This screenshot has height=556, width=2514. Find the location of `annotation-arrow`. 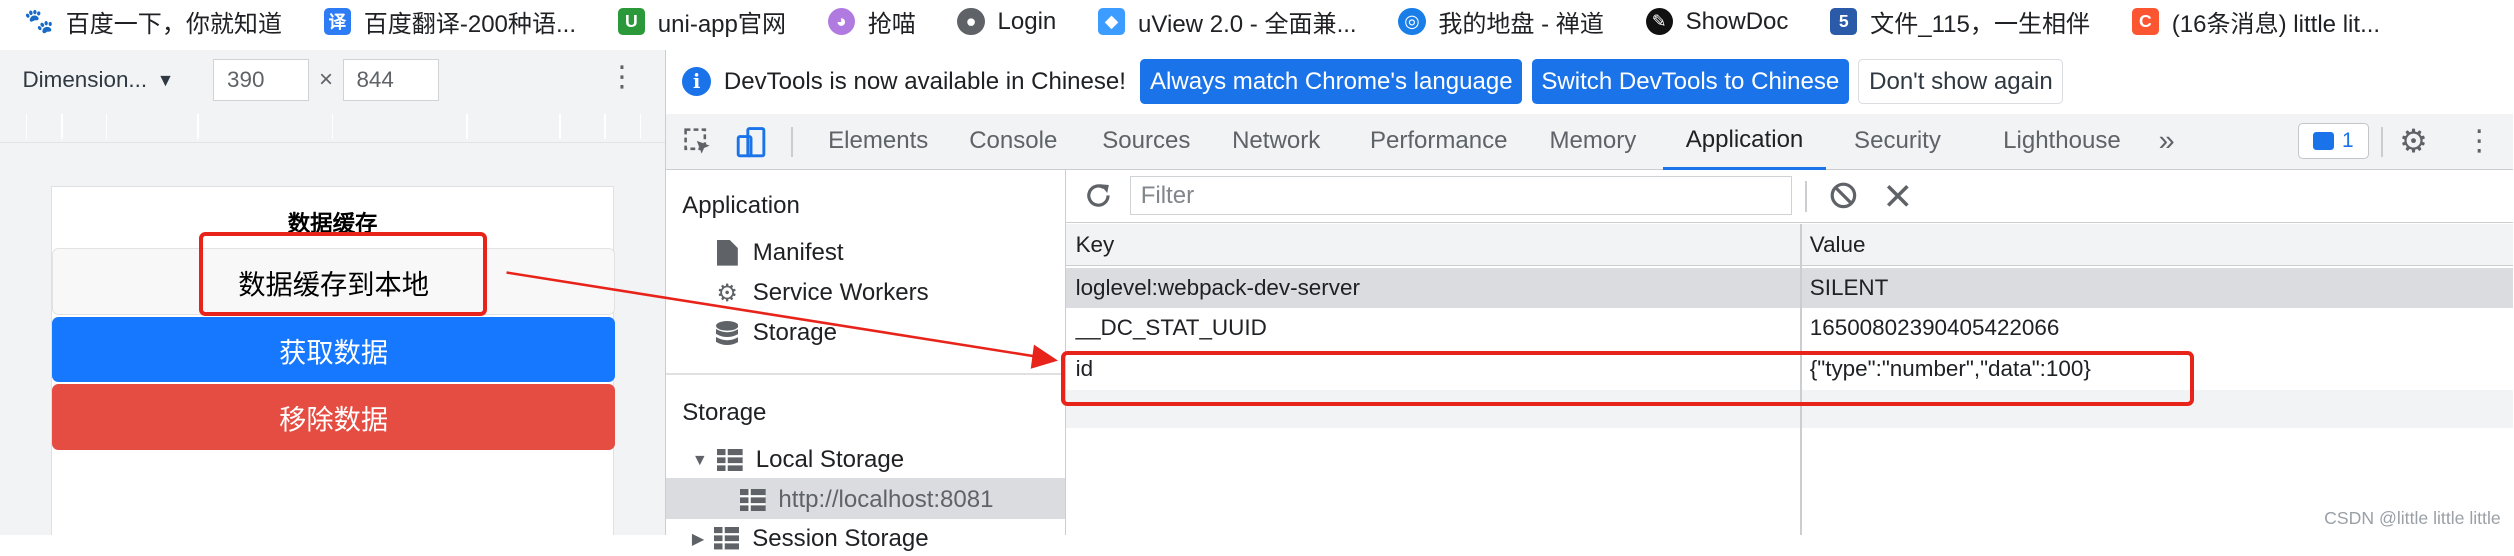

annotation-arrow is located at coordinates (782, 320).